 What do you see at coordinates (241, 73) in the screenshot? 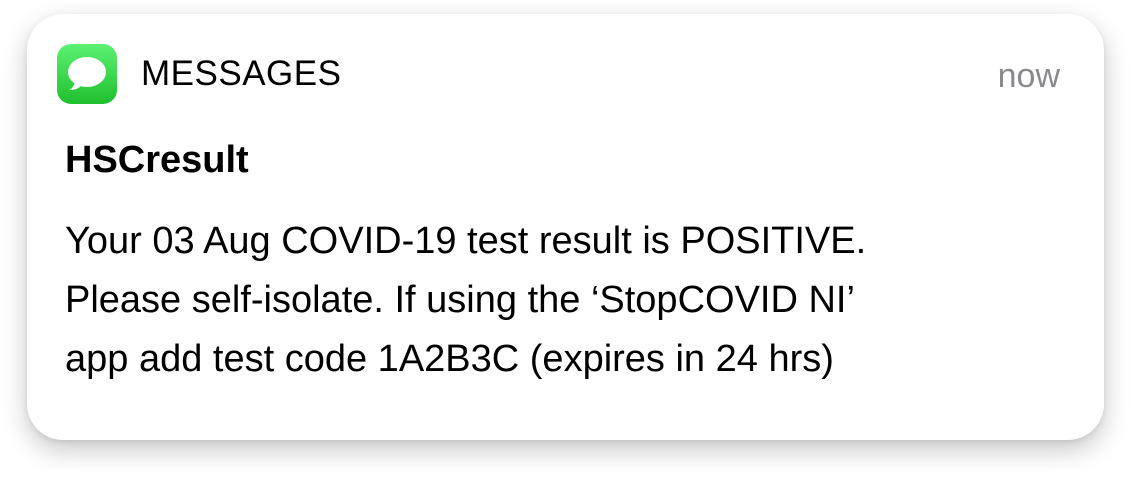
I see `app-name: MESSAGES` at bounding box center [241, 73].